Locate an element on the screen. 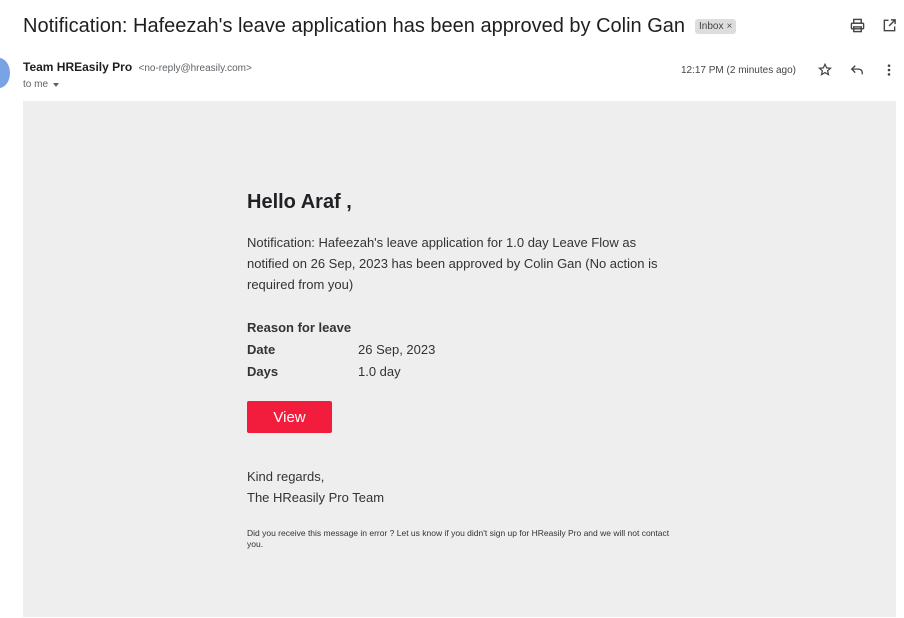 Image resolution: width=904 pixels, height=618 pixels. team-signature: The HReasily Pro Team is located at coordinates (316, 497).